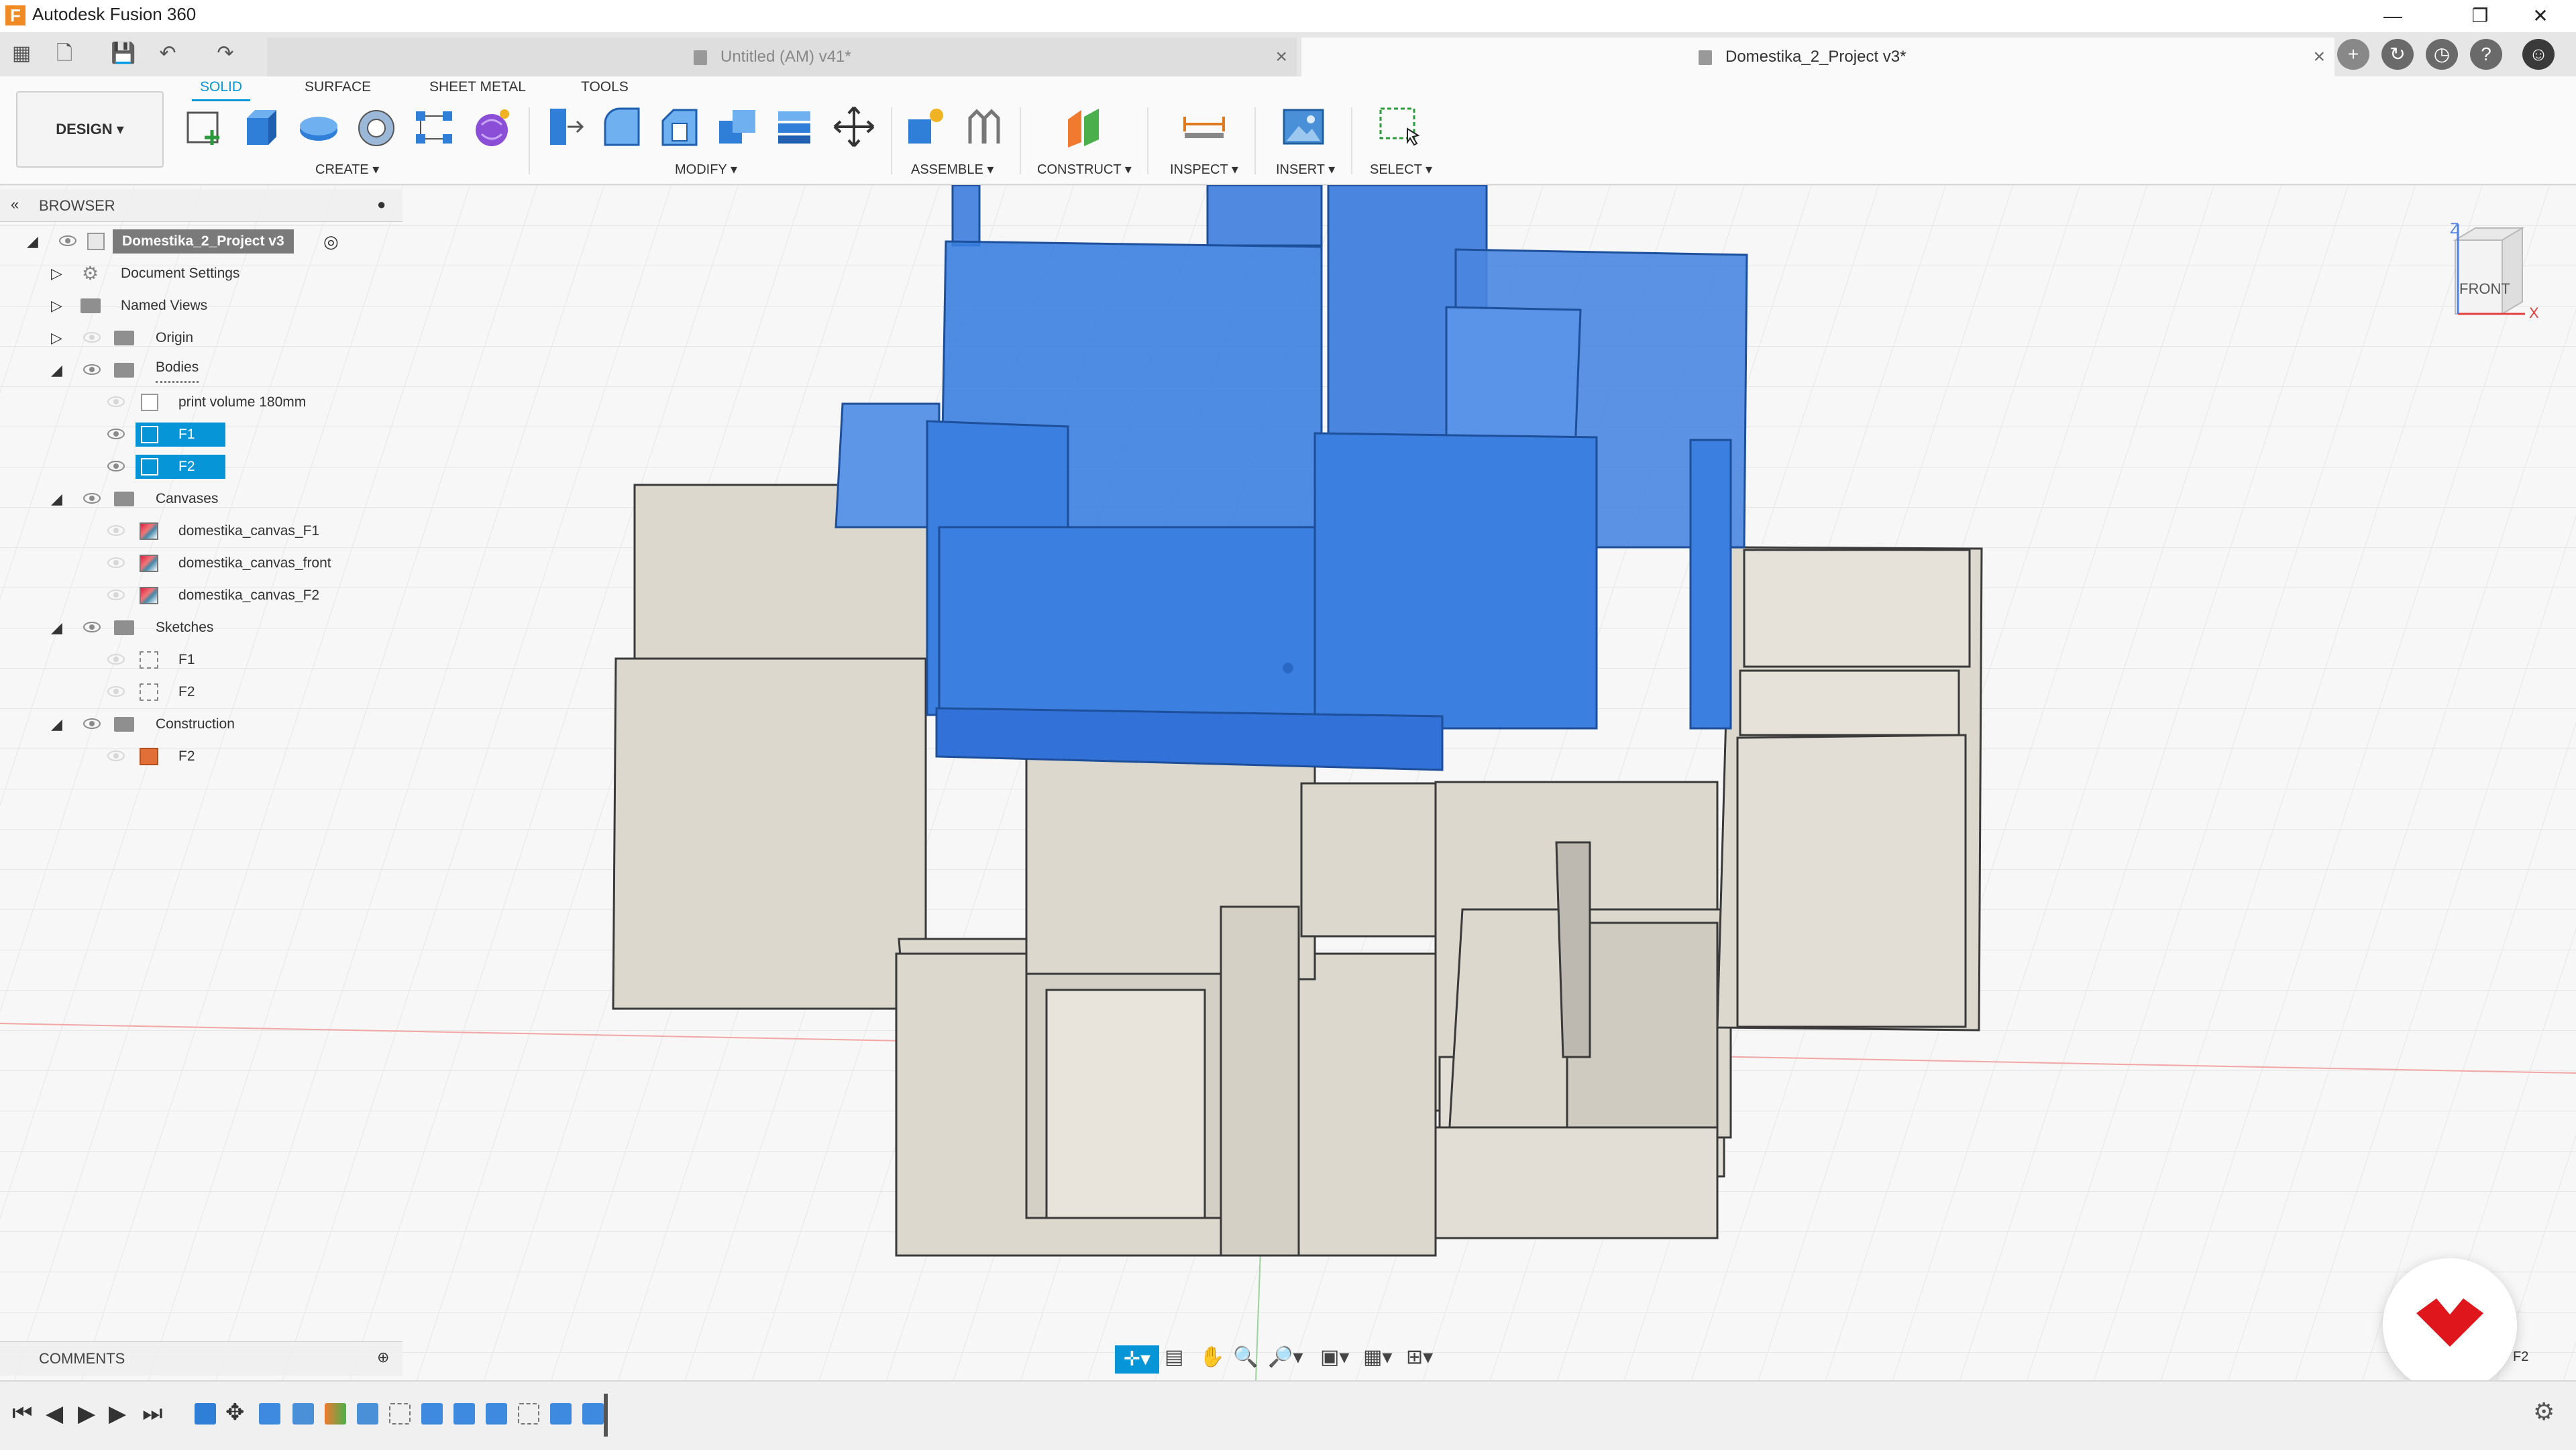 The width and height of the screenshot is (2576, 1450). I want to click on go-to-start-icon: ⏮, so click(22, 1413).